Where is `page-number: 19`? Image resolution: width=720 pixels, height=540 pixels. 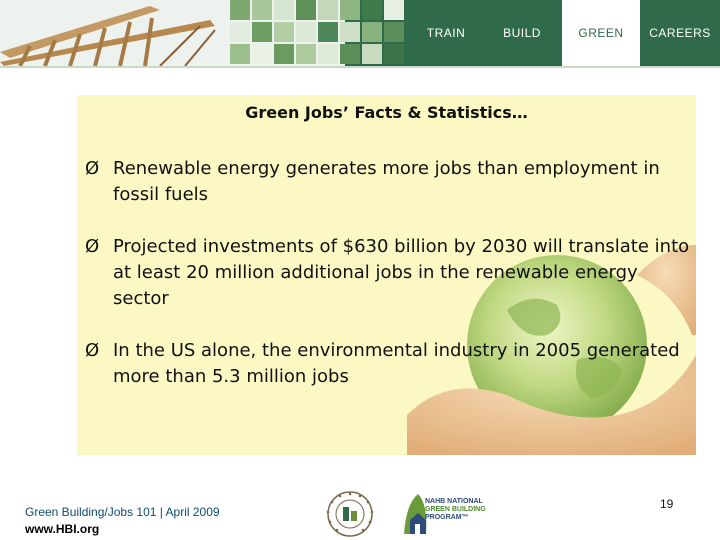 page-number: 19 is located at coordinates (667, 504).